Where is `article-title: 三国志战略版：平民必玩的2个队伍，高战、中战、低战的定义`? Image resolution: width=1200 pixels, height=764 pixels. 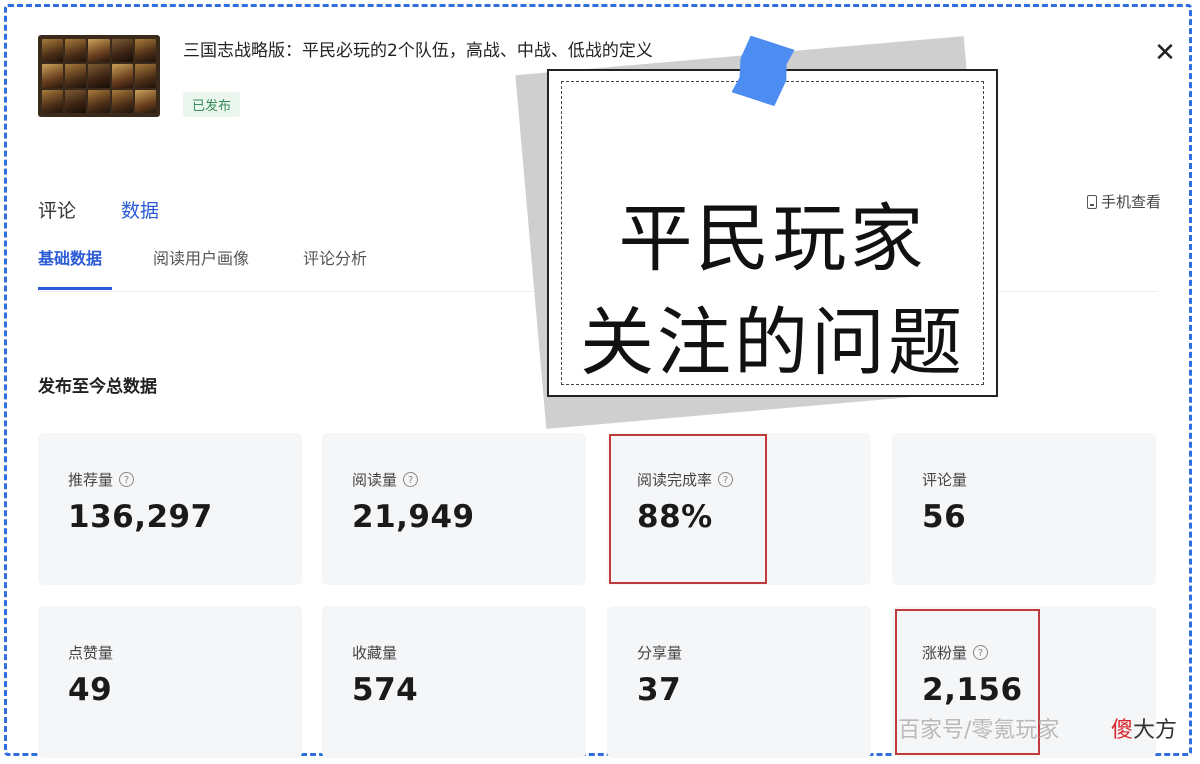 article-title: 三国志战略版：平民必玩的2个队伍，高战、中战、低战的定义 is located at coordinates (418, 51).